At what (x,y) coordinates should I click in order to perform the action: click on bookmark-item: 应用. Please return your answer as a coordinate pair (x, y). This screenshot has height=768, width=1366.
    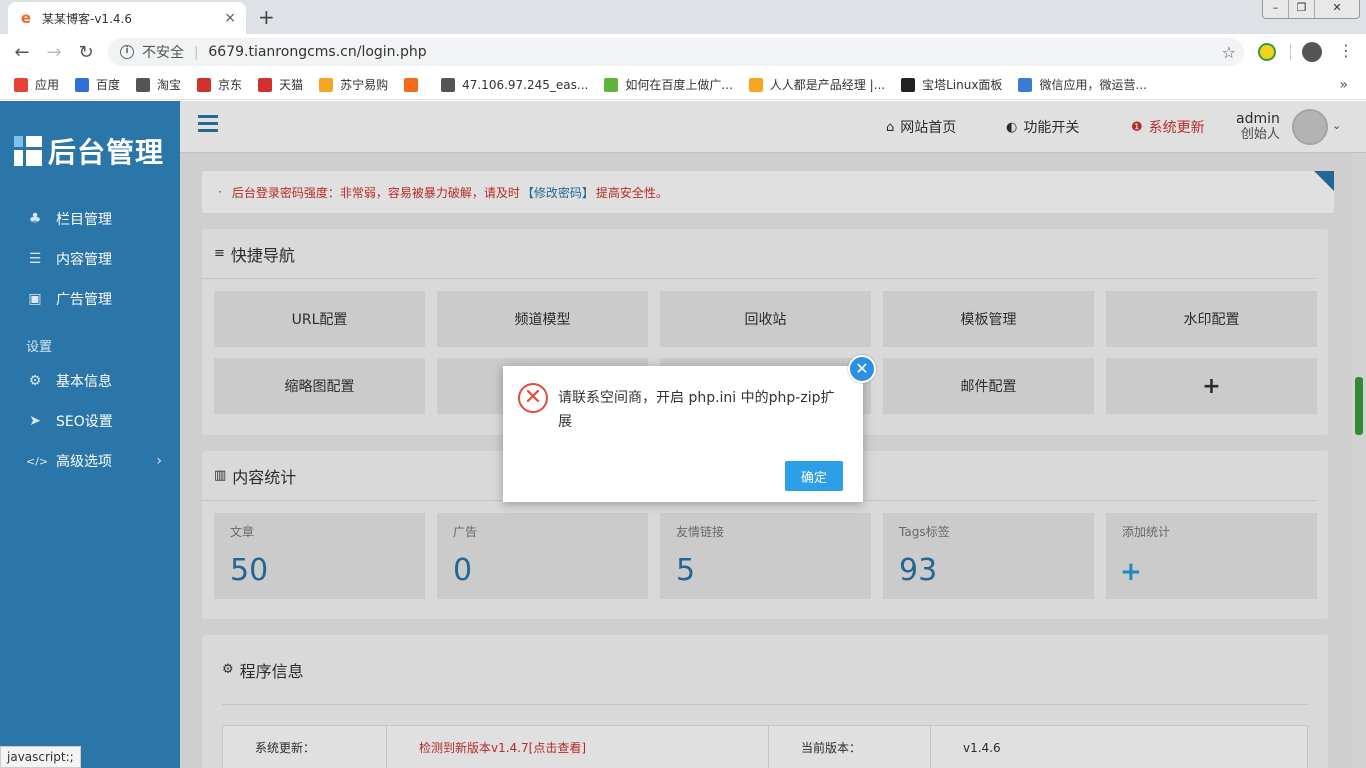
    Looking at the image, I should click on (36, 84).